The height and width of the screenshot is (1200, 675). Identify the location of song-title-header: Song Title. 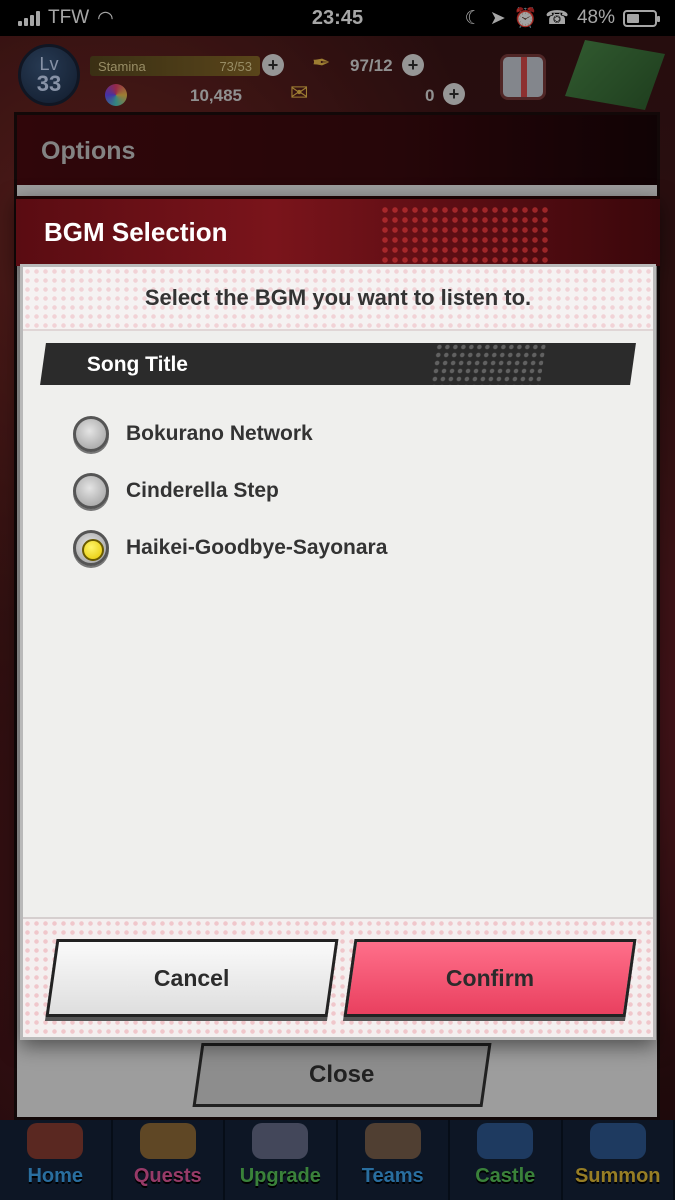
(338, 364).